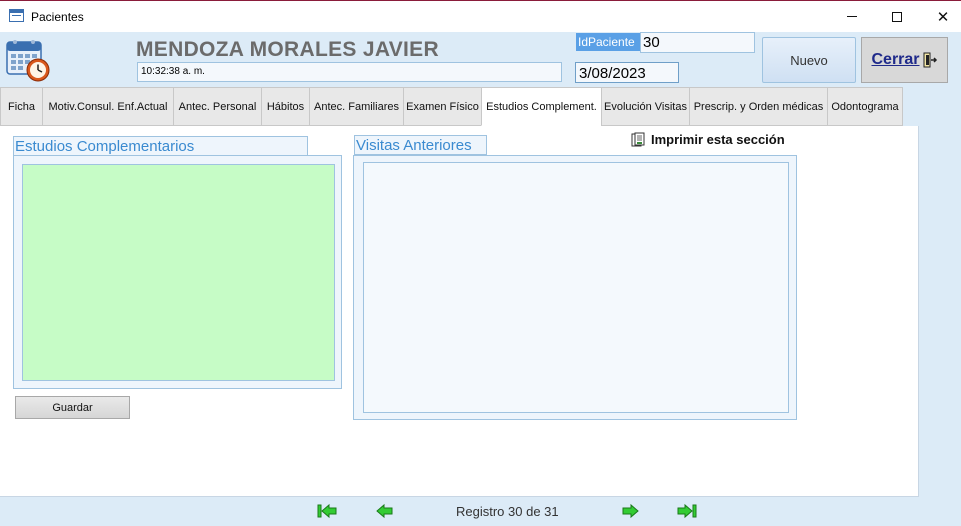 This screenshot has width=961, height=526. I want to click on print-section-button: Imprimir esta sección, so click(708, 139).